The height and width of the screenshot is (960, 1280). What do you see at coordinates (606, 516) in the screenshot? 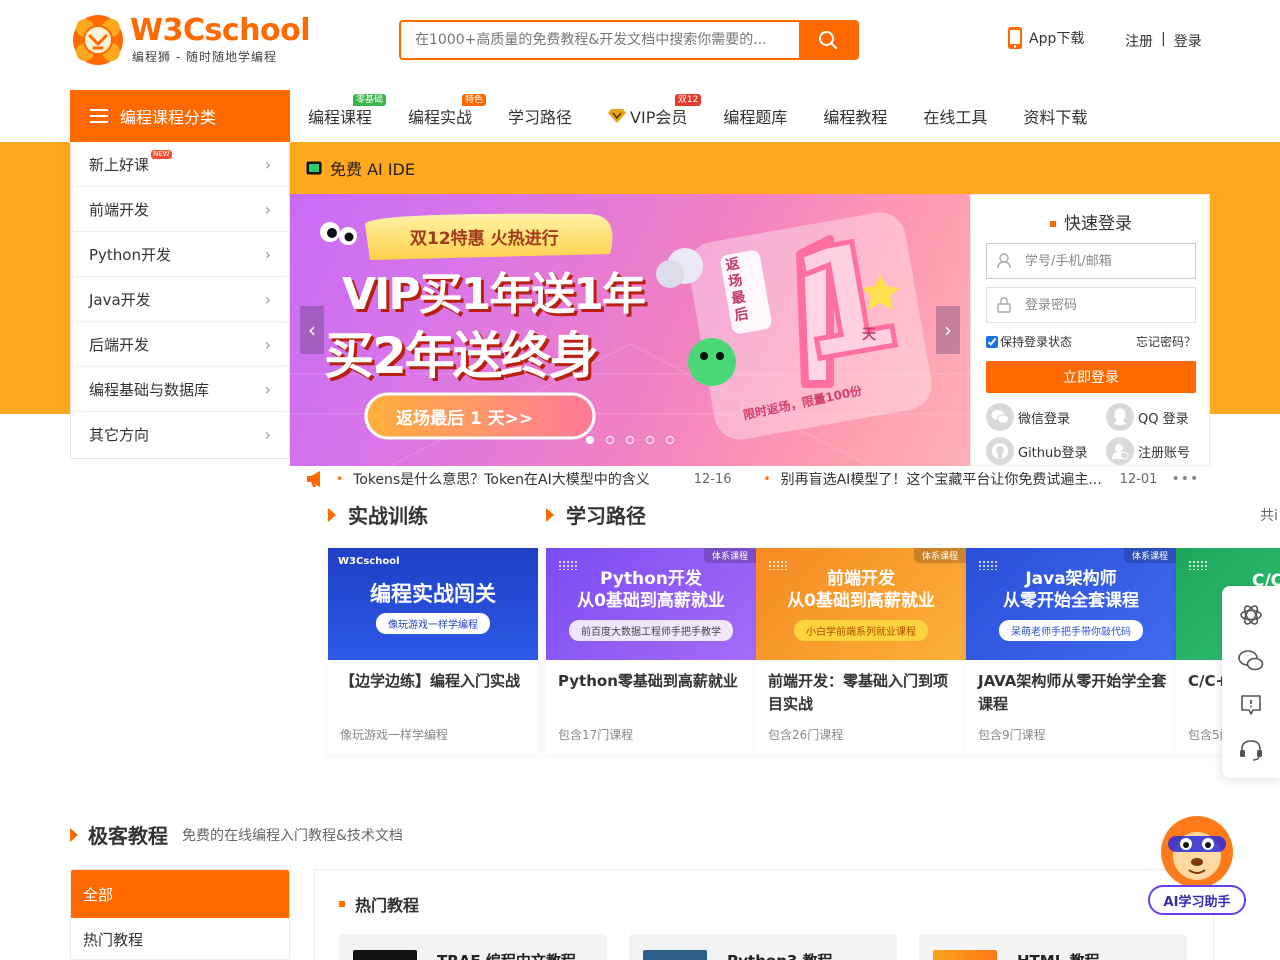
I see `tab-label: 学习路径` at bounding box center [606, 516].